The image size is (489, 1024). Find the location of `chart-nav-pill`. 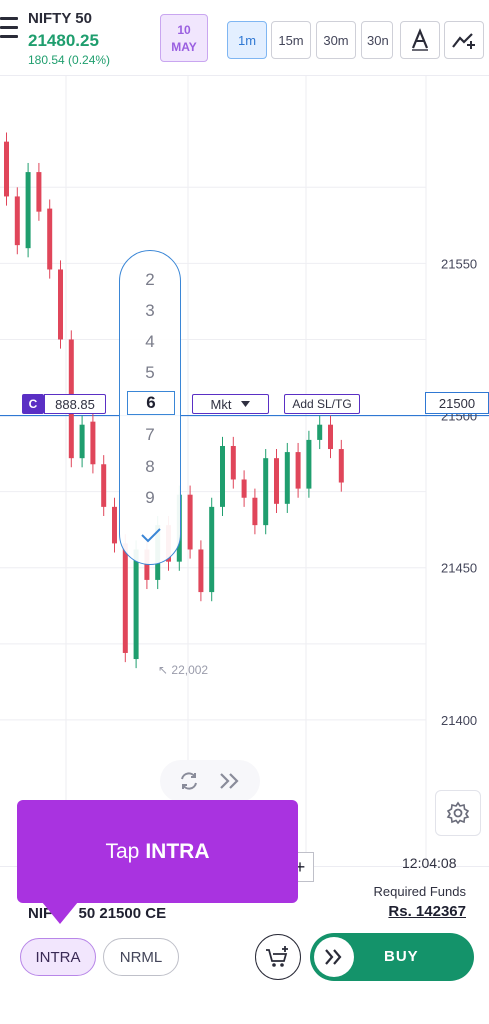

chart-nav-pill is located at coordinates (210, 781).